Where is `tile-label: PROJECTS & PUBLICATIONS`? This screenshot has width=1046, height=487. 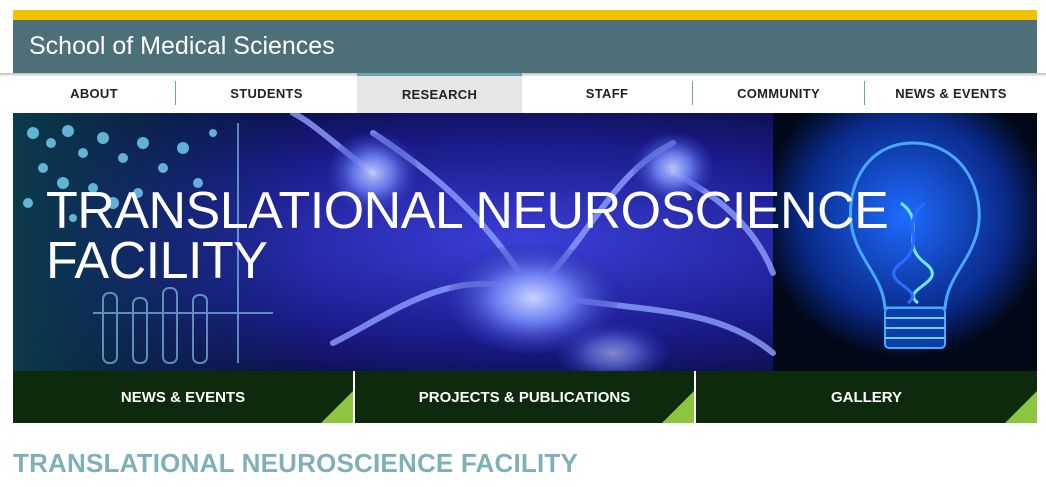 tile-label: PROJECTS & PUBLICATIONS is located at coordinates (524, 397).